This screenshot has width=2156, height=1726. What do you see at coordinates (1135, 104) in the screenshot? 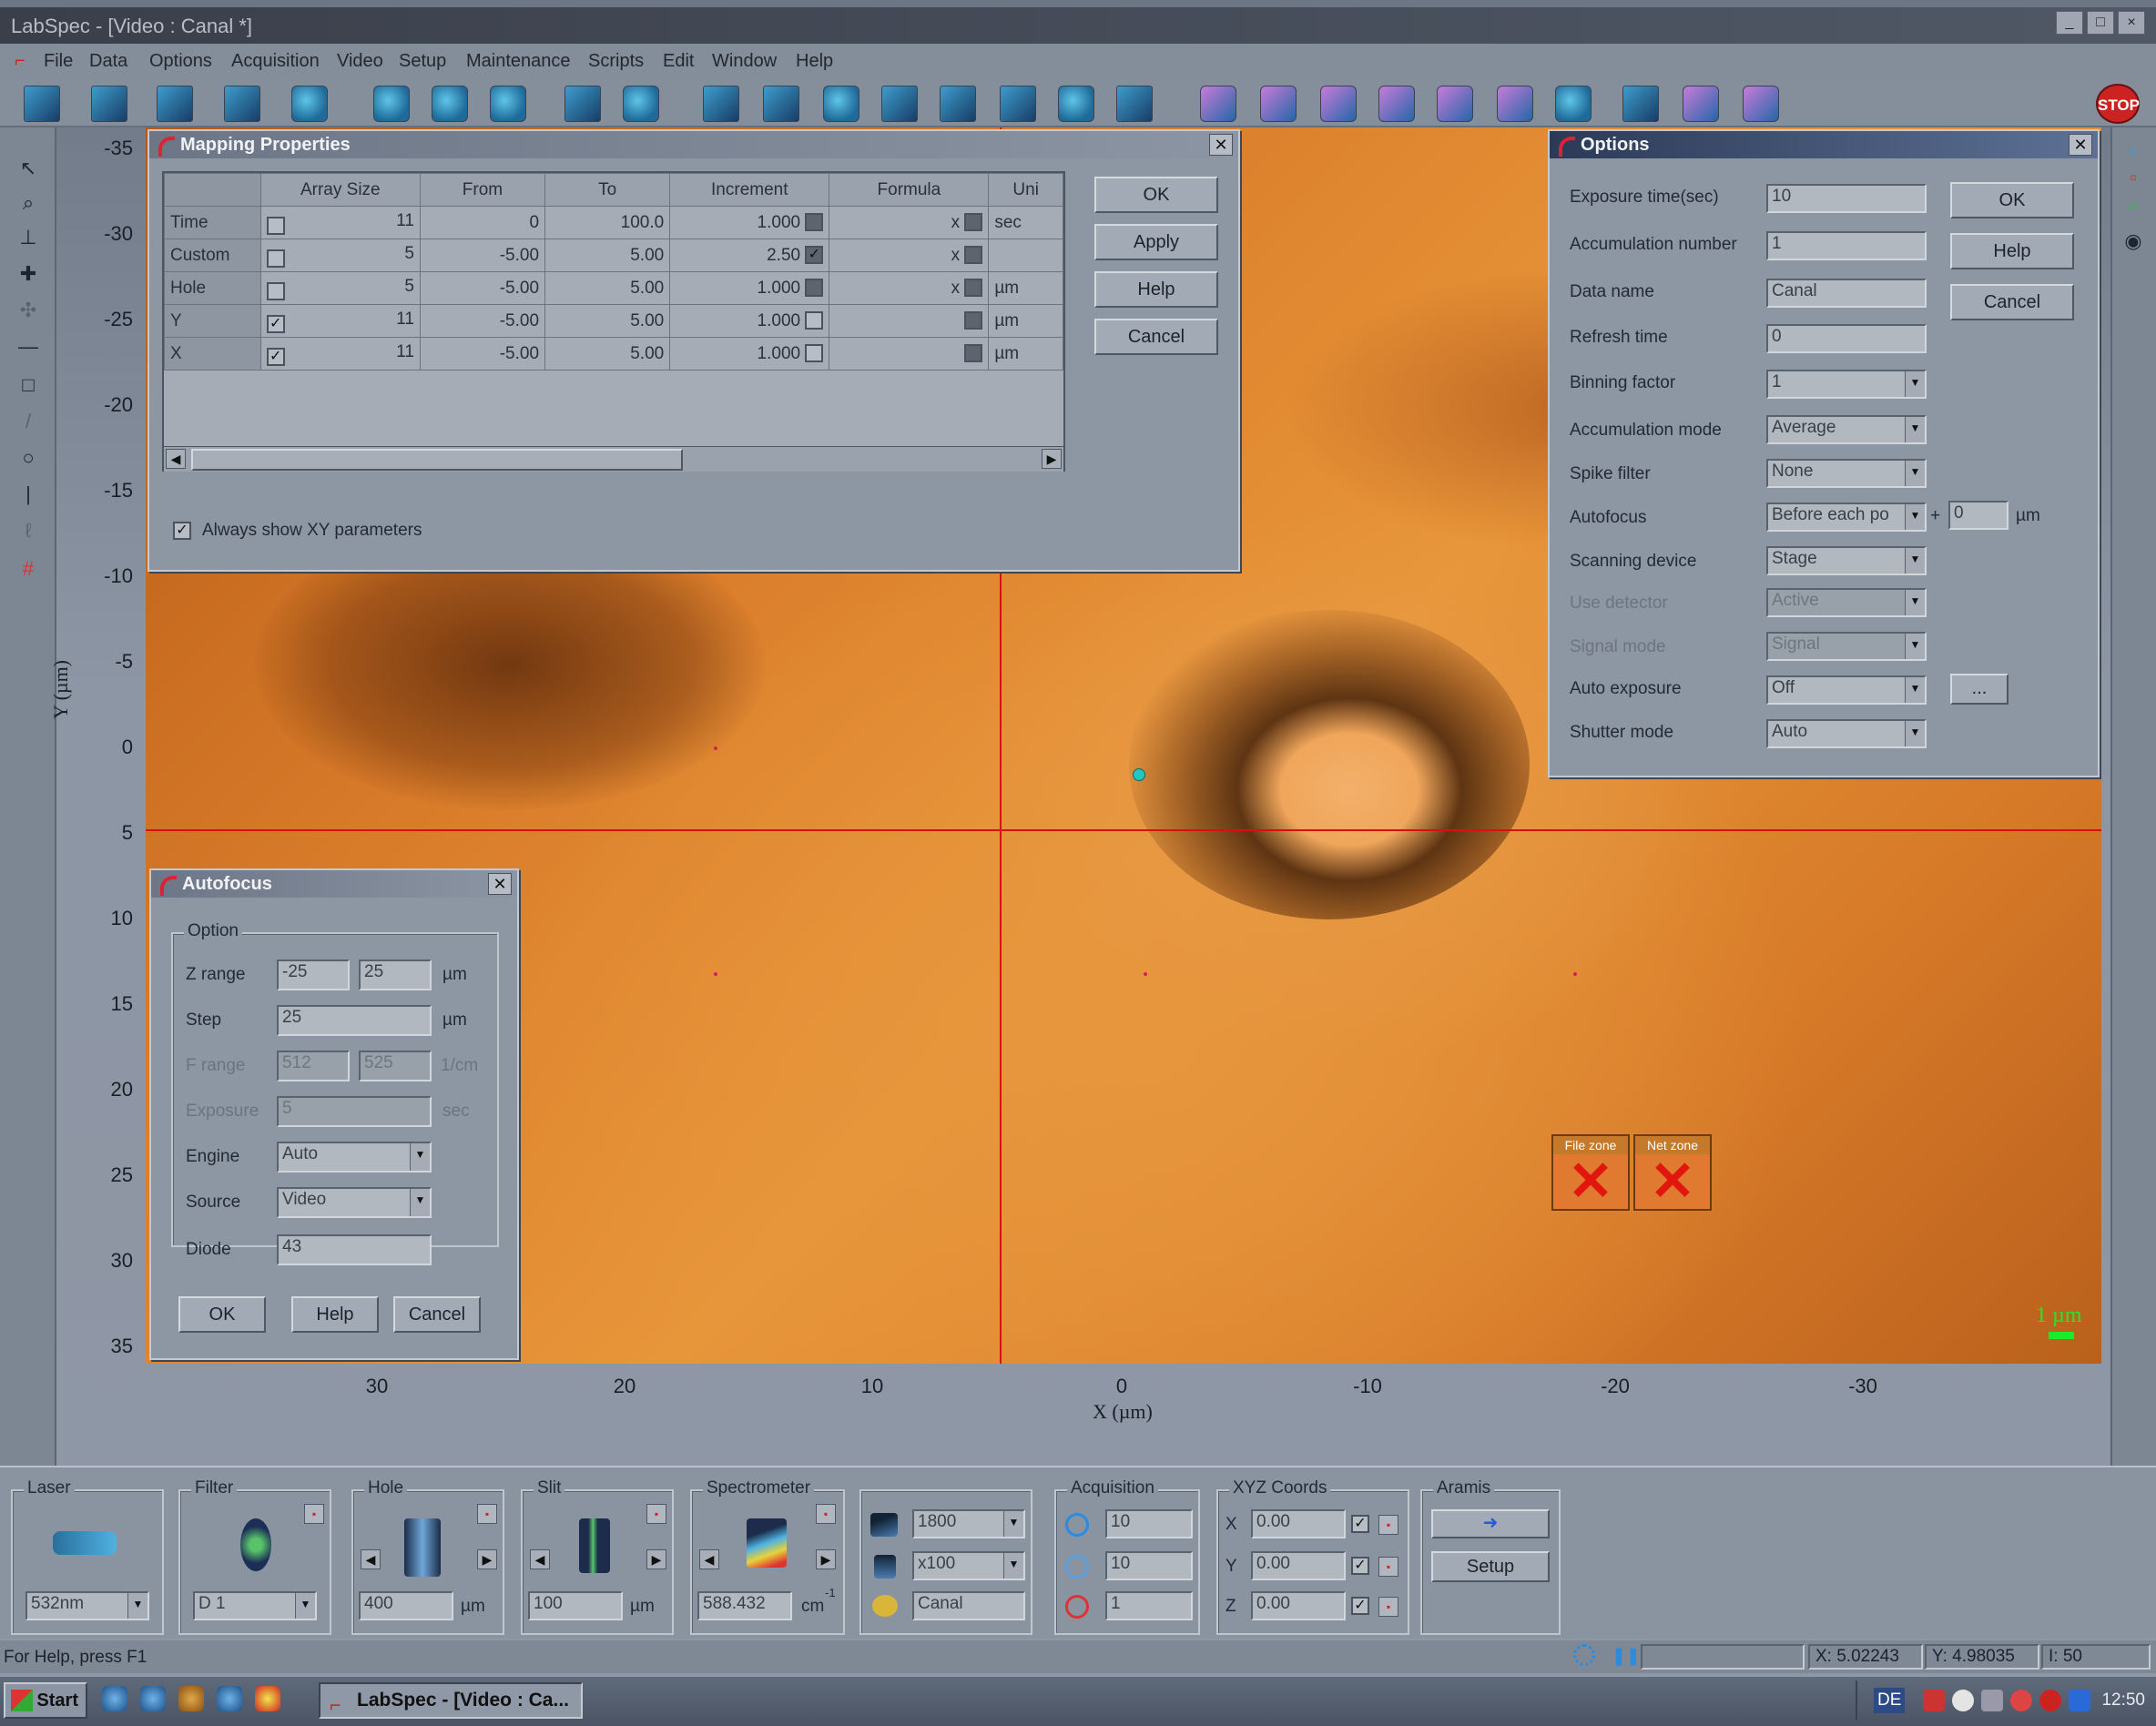
I see `fit-icon` at bounding box center [1135, 104].